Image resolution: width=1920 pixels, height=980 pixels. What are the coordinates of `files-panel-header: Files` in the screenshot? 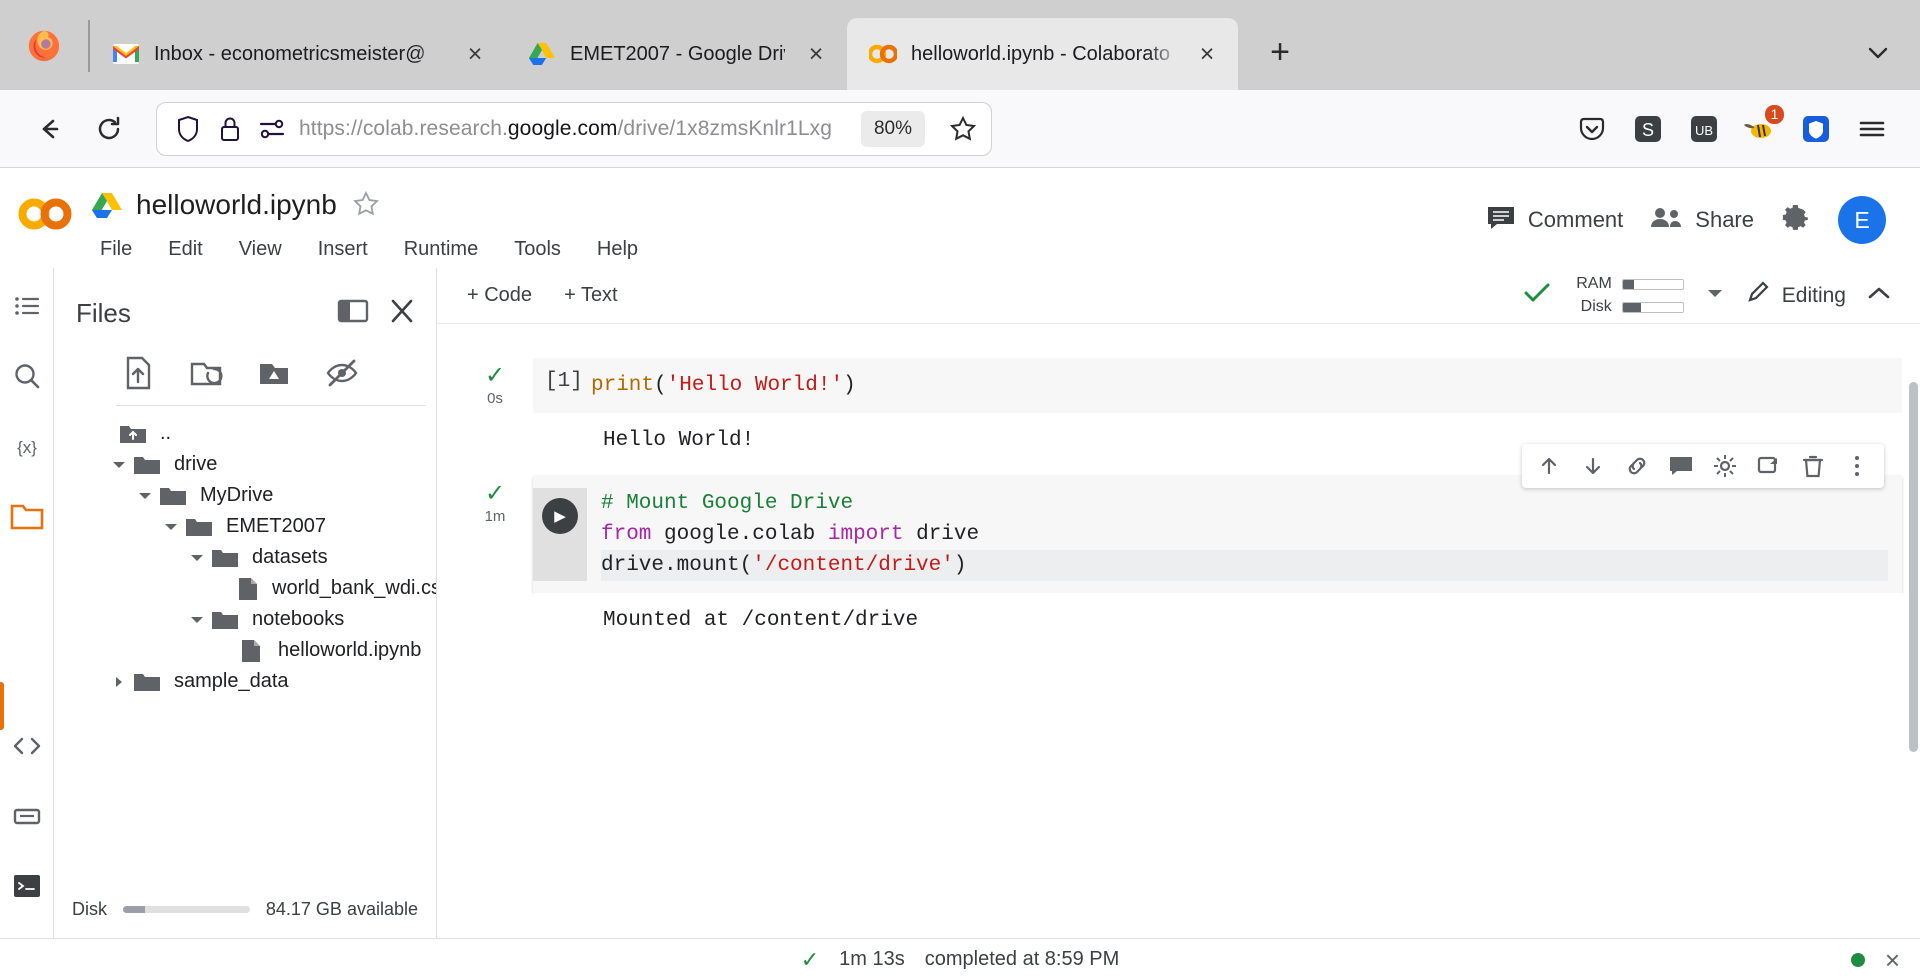 It's located at (245, 299).